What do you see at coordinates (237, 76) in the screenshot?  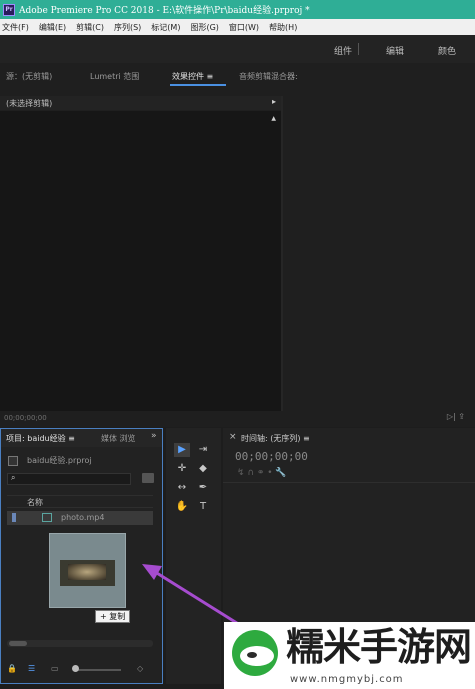 I see `panel-tab-strip: 源：(无剪辑) Lumetri 范围 效果控件 ≡ 音频剪辑混合器:` at bounding box center [237, 76].